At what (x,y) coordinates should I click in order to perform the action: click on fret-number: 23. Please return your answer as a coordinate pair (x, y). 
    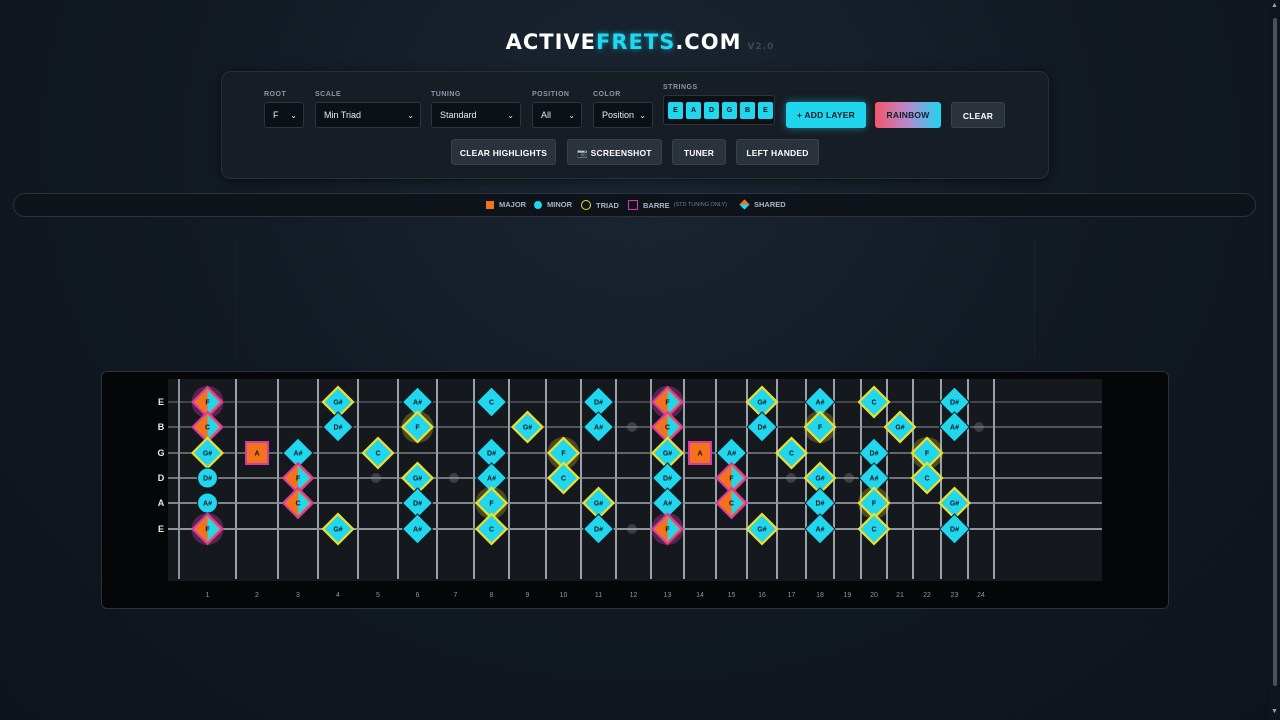
    Looking at the image, I should click on (955, 595).